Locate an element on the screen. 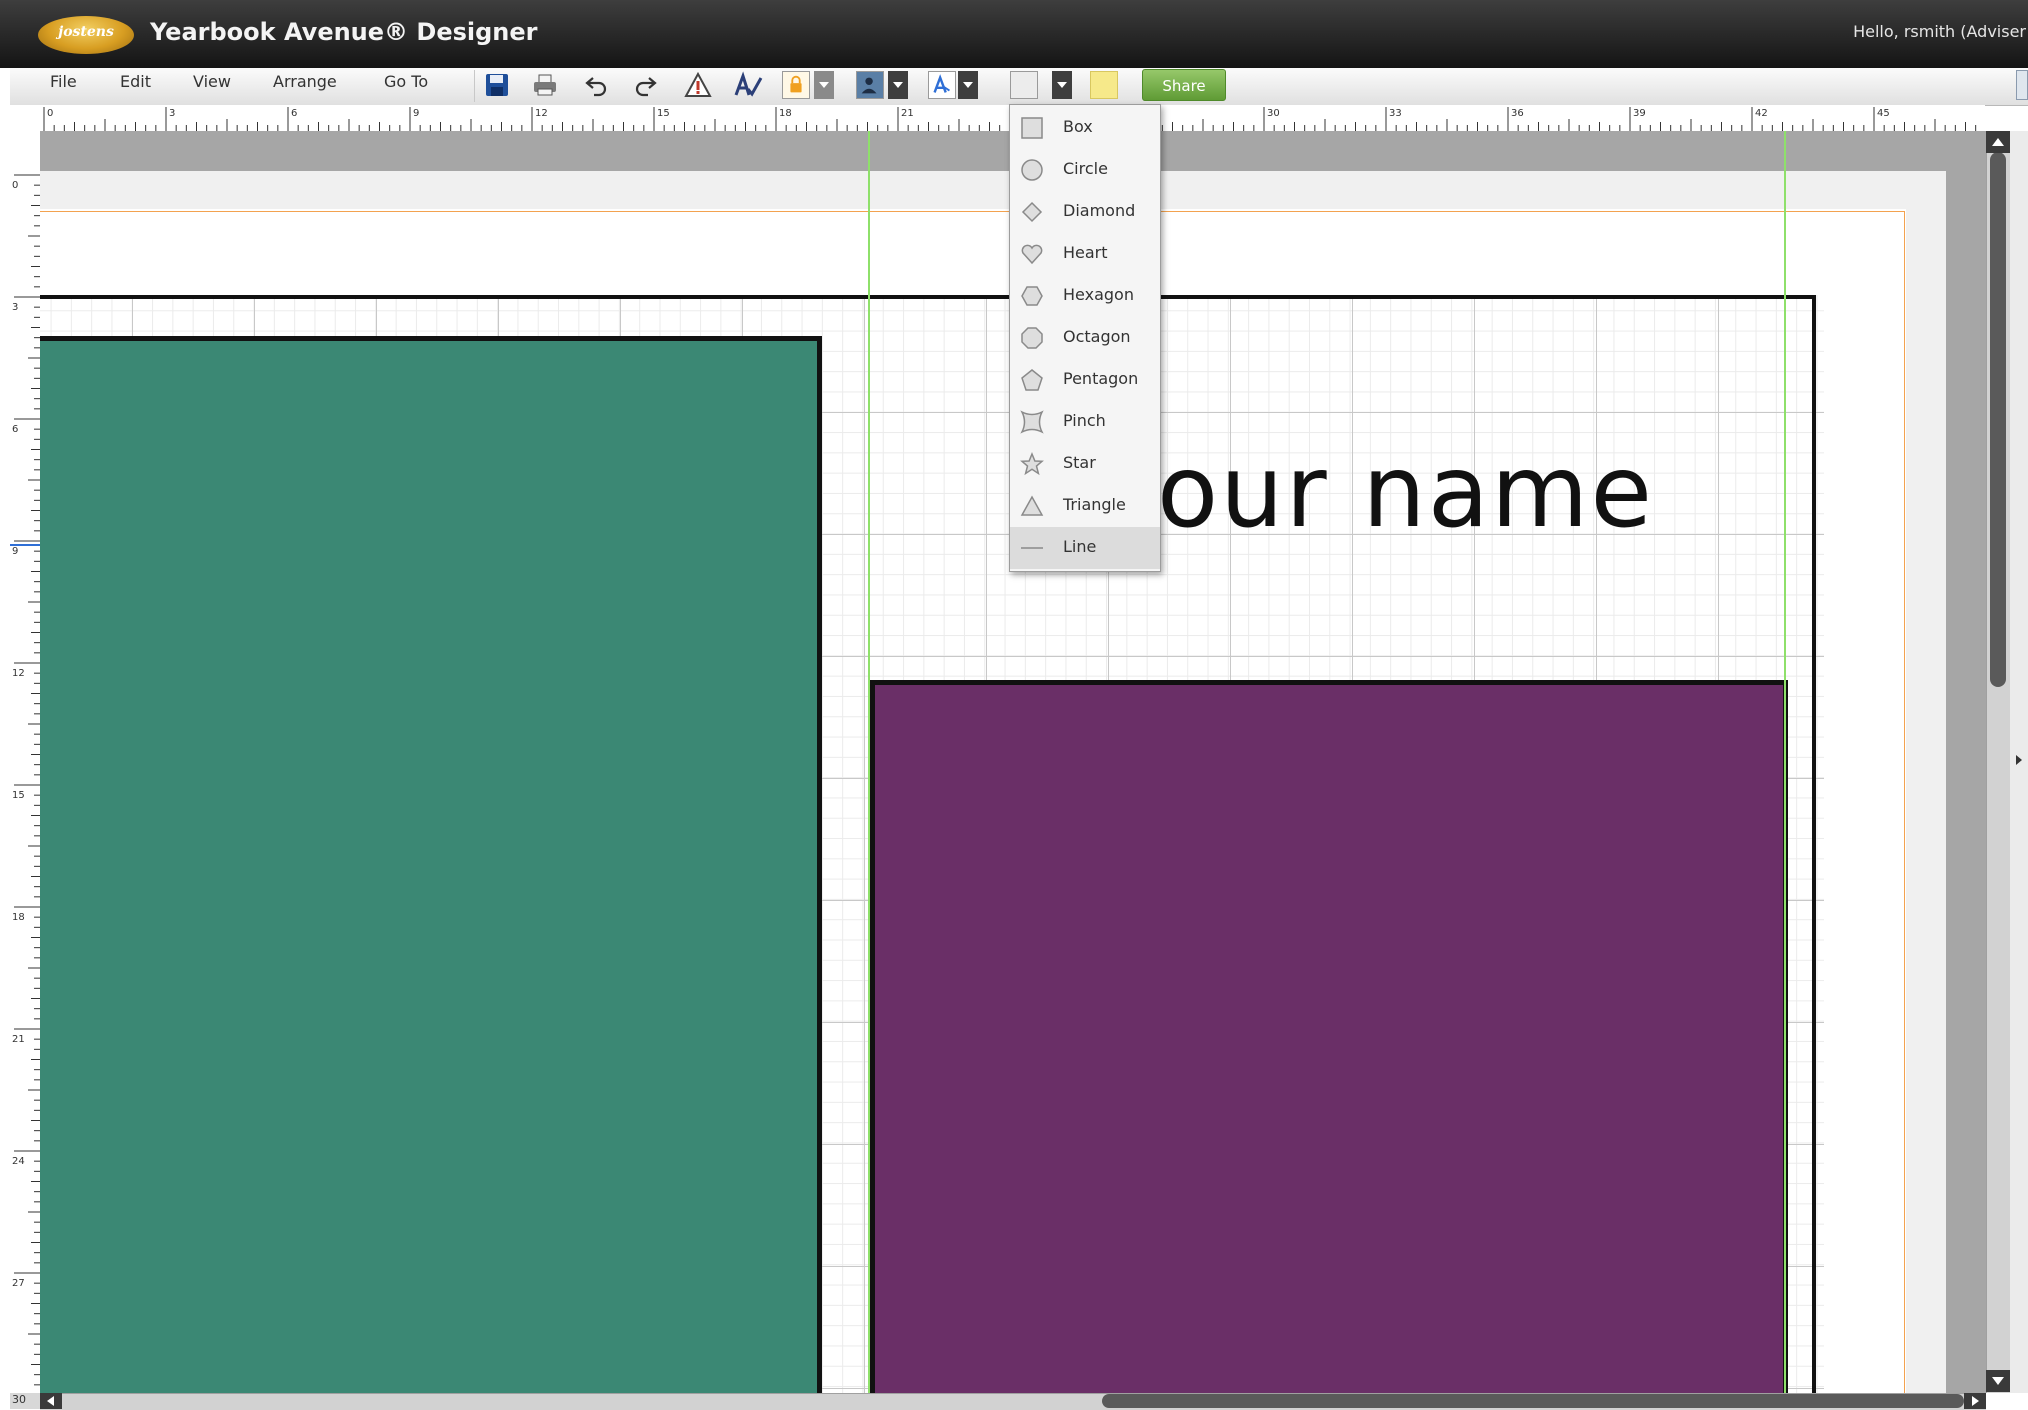  shape-menu-item-octagon: Octagon is located at coordinates (1085, 338).